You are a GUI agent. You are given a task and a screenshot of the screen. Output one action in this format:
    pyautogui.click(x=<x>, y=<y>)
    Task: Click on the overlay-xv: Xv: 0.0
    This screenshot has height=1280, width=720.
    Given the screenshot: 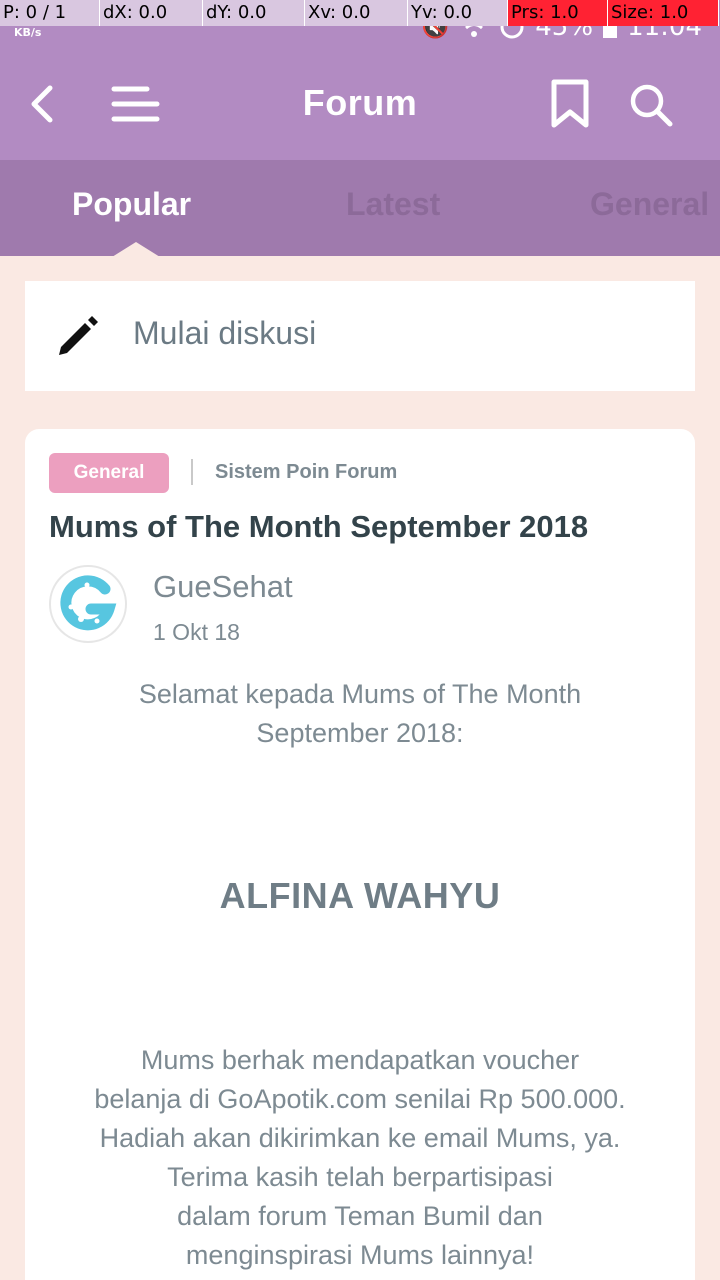 What is the action you would take?
    pyautogui.click(x=356, y=13)
    